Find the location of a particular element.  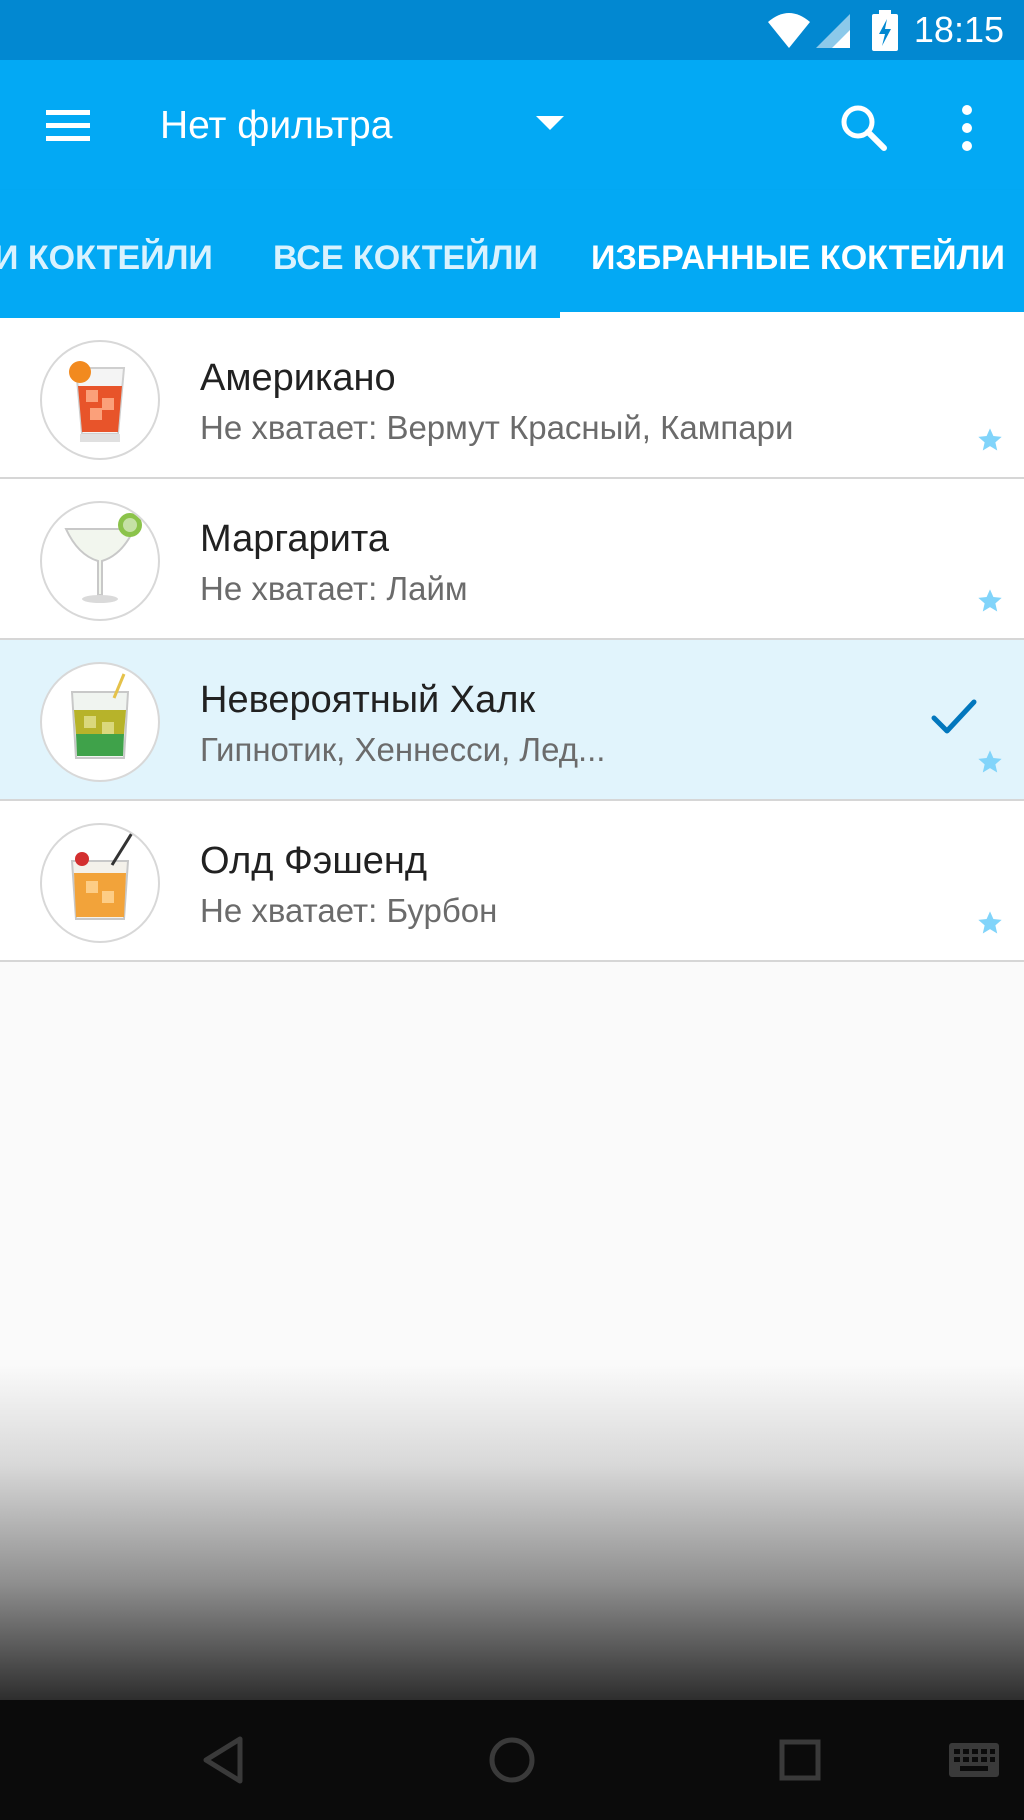

search-icon is located at coordinates (864, 128).